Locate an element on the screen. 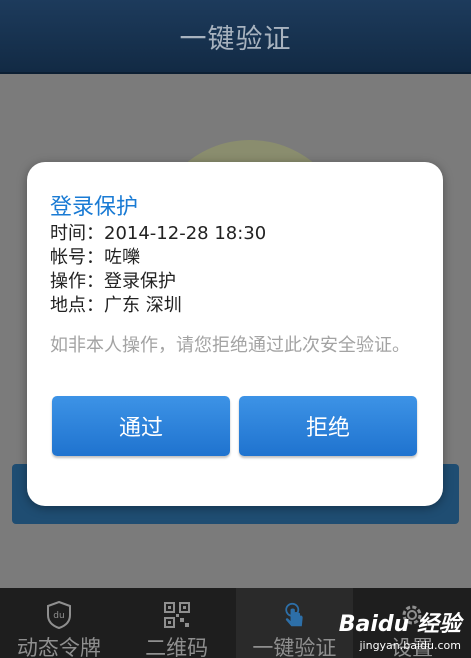 This screenshot has height=658, width=471. tab-dynamic-token: du 动态令牌 is located at coordinates (59, 623).